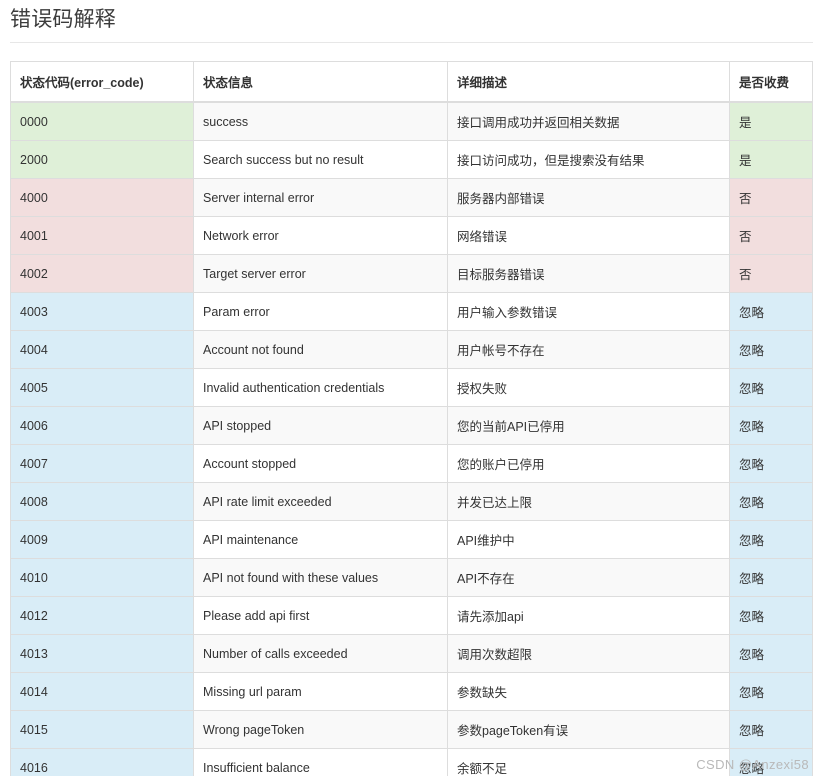 This screenshot has height=776, width=817. I want to click on cell-error-code: 4012, so click(102, 615).